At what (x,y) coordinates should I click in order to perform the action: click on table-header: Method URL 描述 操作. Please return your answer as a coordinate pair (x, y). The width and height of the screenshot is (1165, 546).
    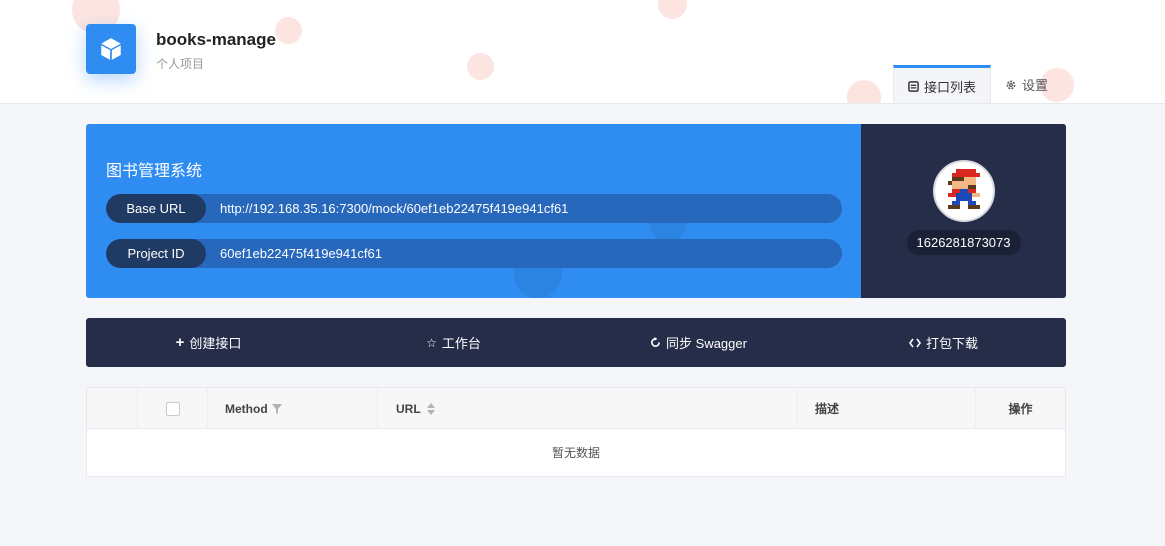
    Looking at the image, I should click on (576, 408).